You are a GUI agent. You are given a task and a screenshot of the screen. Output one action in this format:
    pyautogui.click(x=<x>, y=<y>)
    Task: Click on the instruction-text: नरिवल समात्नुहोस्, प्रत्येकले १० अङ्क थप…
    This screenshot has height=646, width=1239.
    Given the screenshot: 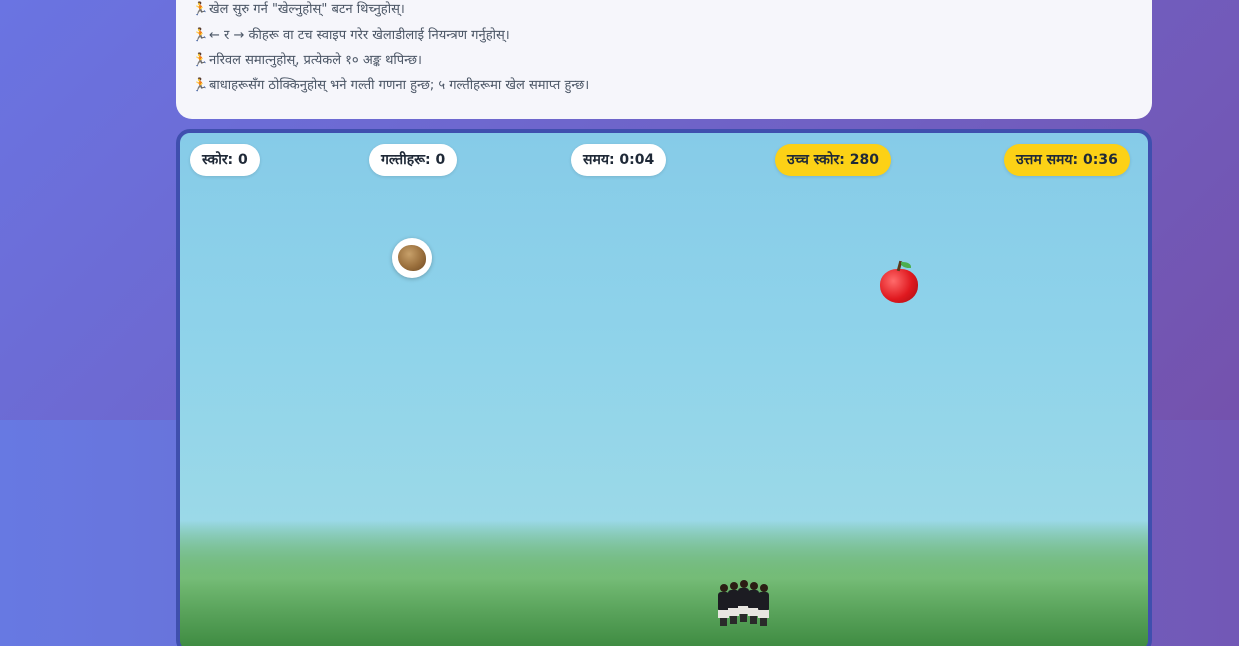 What is the action you would take?
    pyautogui.click(x=315, y=60)
    